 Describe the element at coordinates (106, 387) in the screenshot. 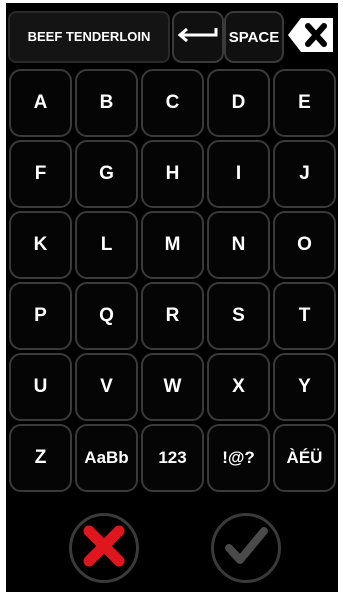

I see `key-v: V` at that location.